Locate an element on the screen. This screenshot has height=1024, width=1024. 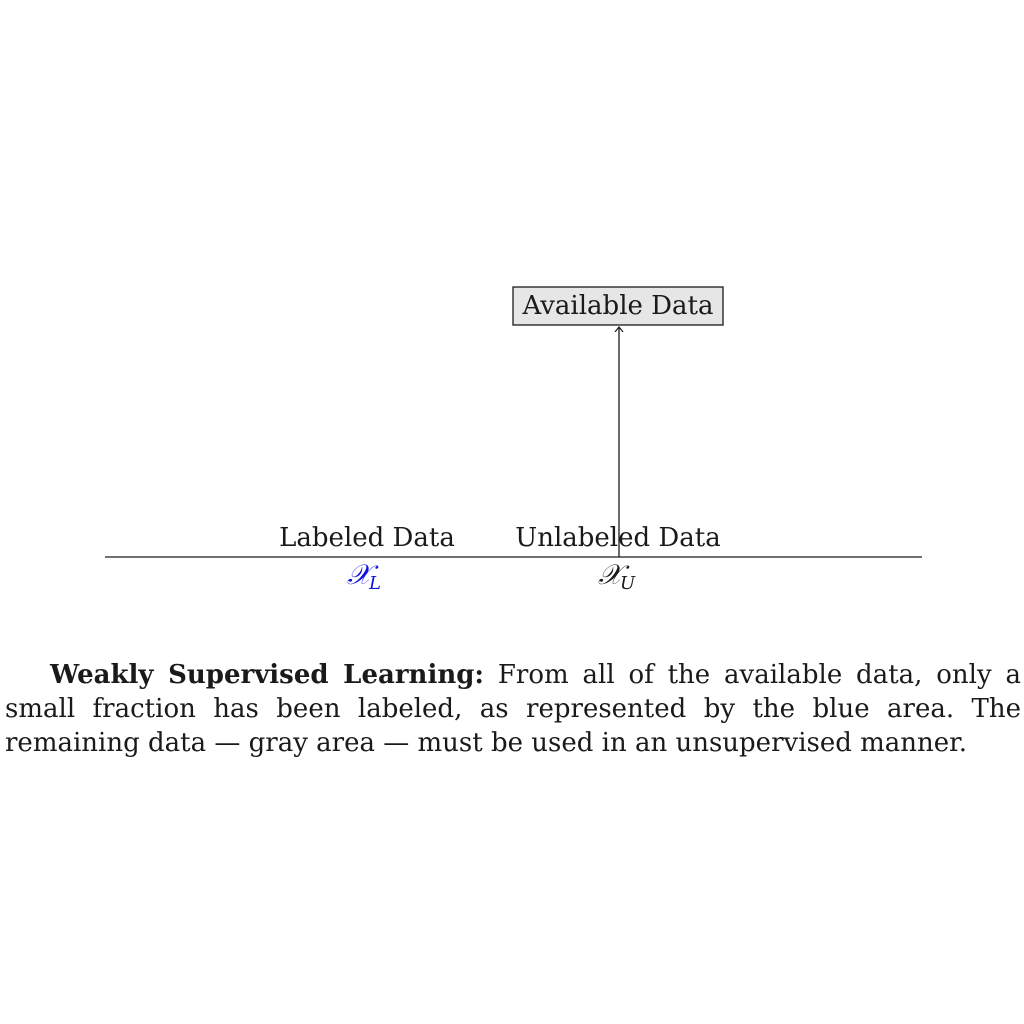
unlabeled-data-label: Unlabeled Data is located at coordinates (617, 538).